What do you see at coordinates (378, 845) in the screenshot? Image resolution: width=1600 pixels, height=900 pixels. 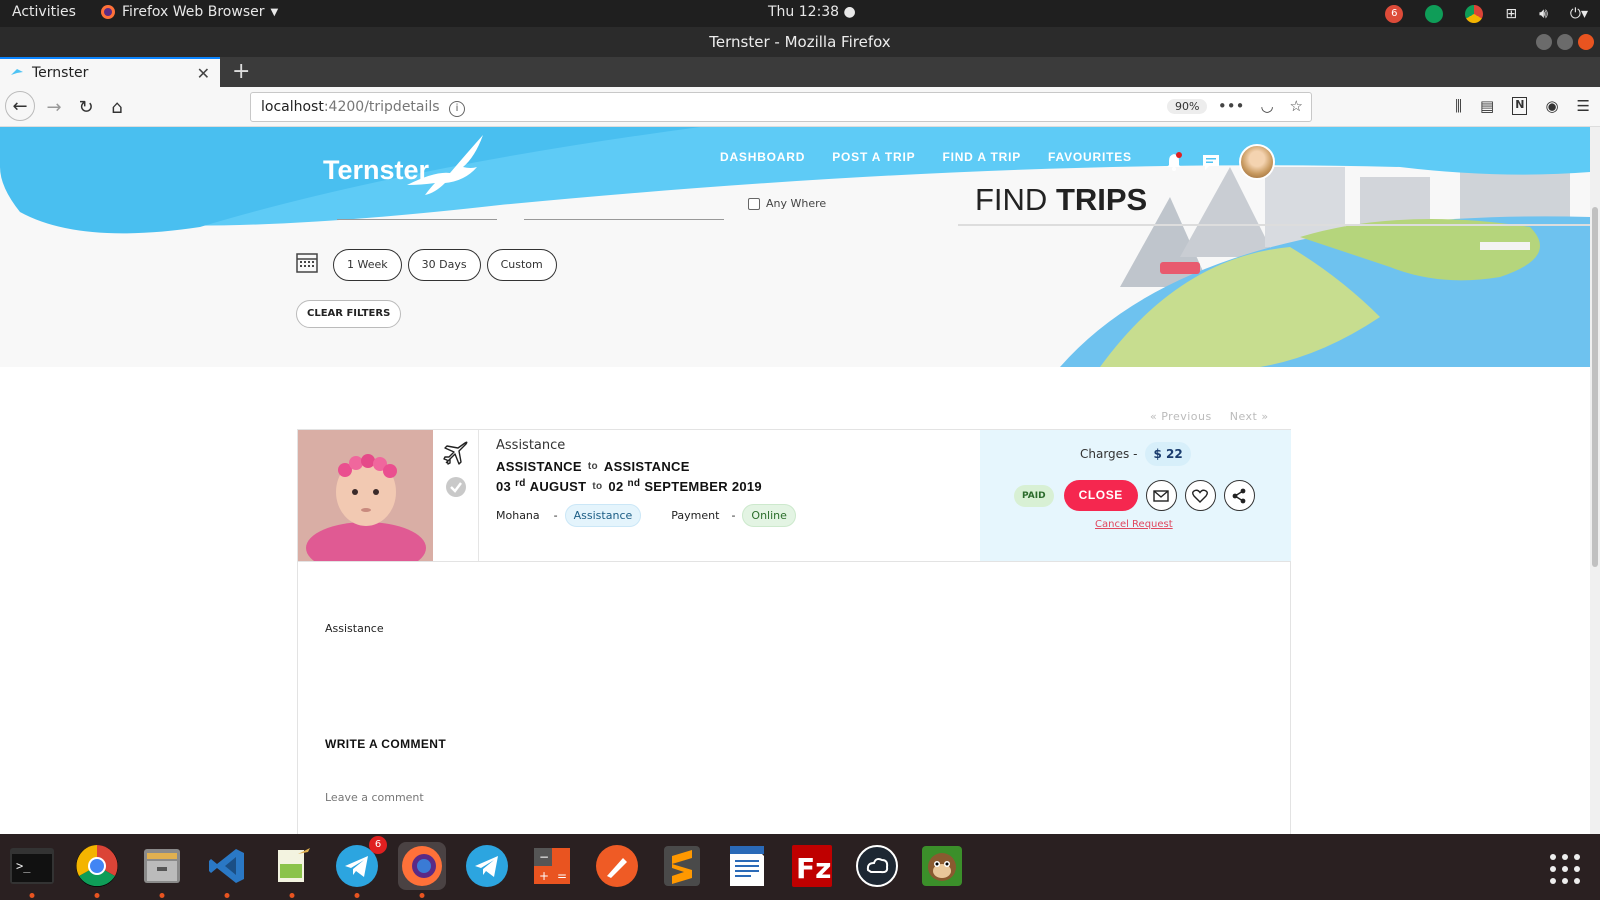 I see `unread-badge: 6` at bounding box center [378, 845].